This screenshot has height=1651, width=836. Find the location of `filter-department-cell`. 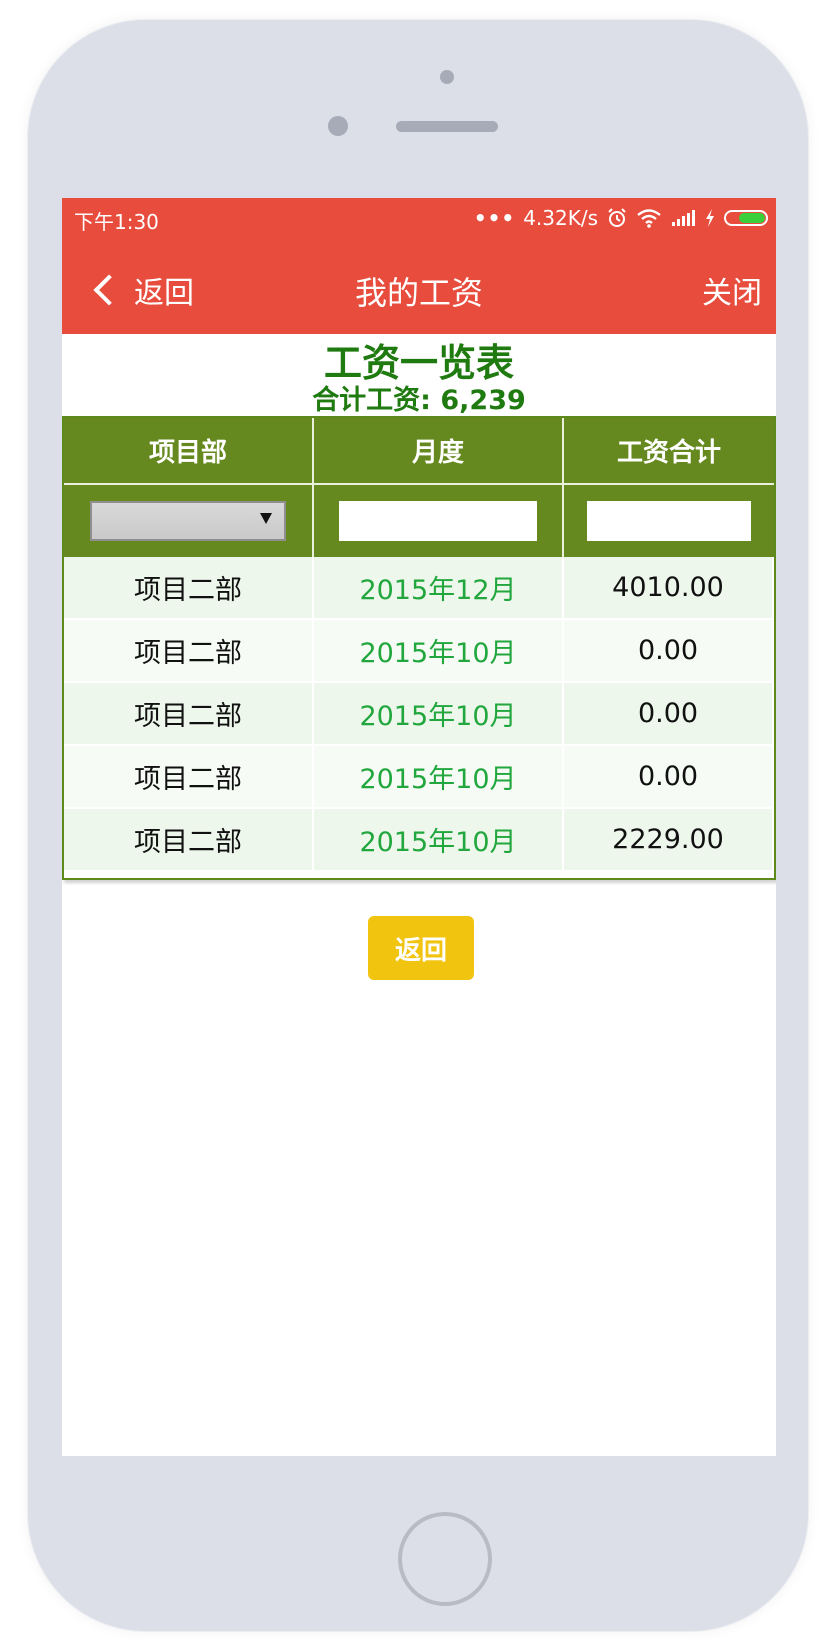

filter-department-cell is located at coordinates (189, 521).